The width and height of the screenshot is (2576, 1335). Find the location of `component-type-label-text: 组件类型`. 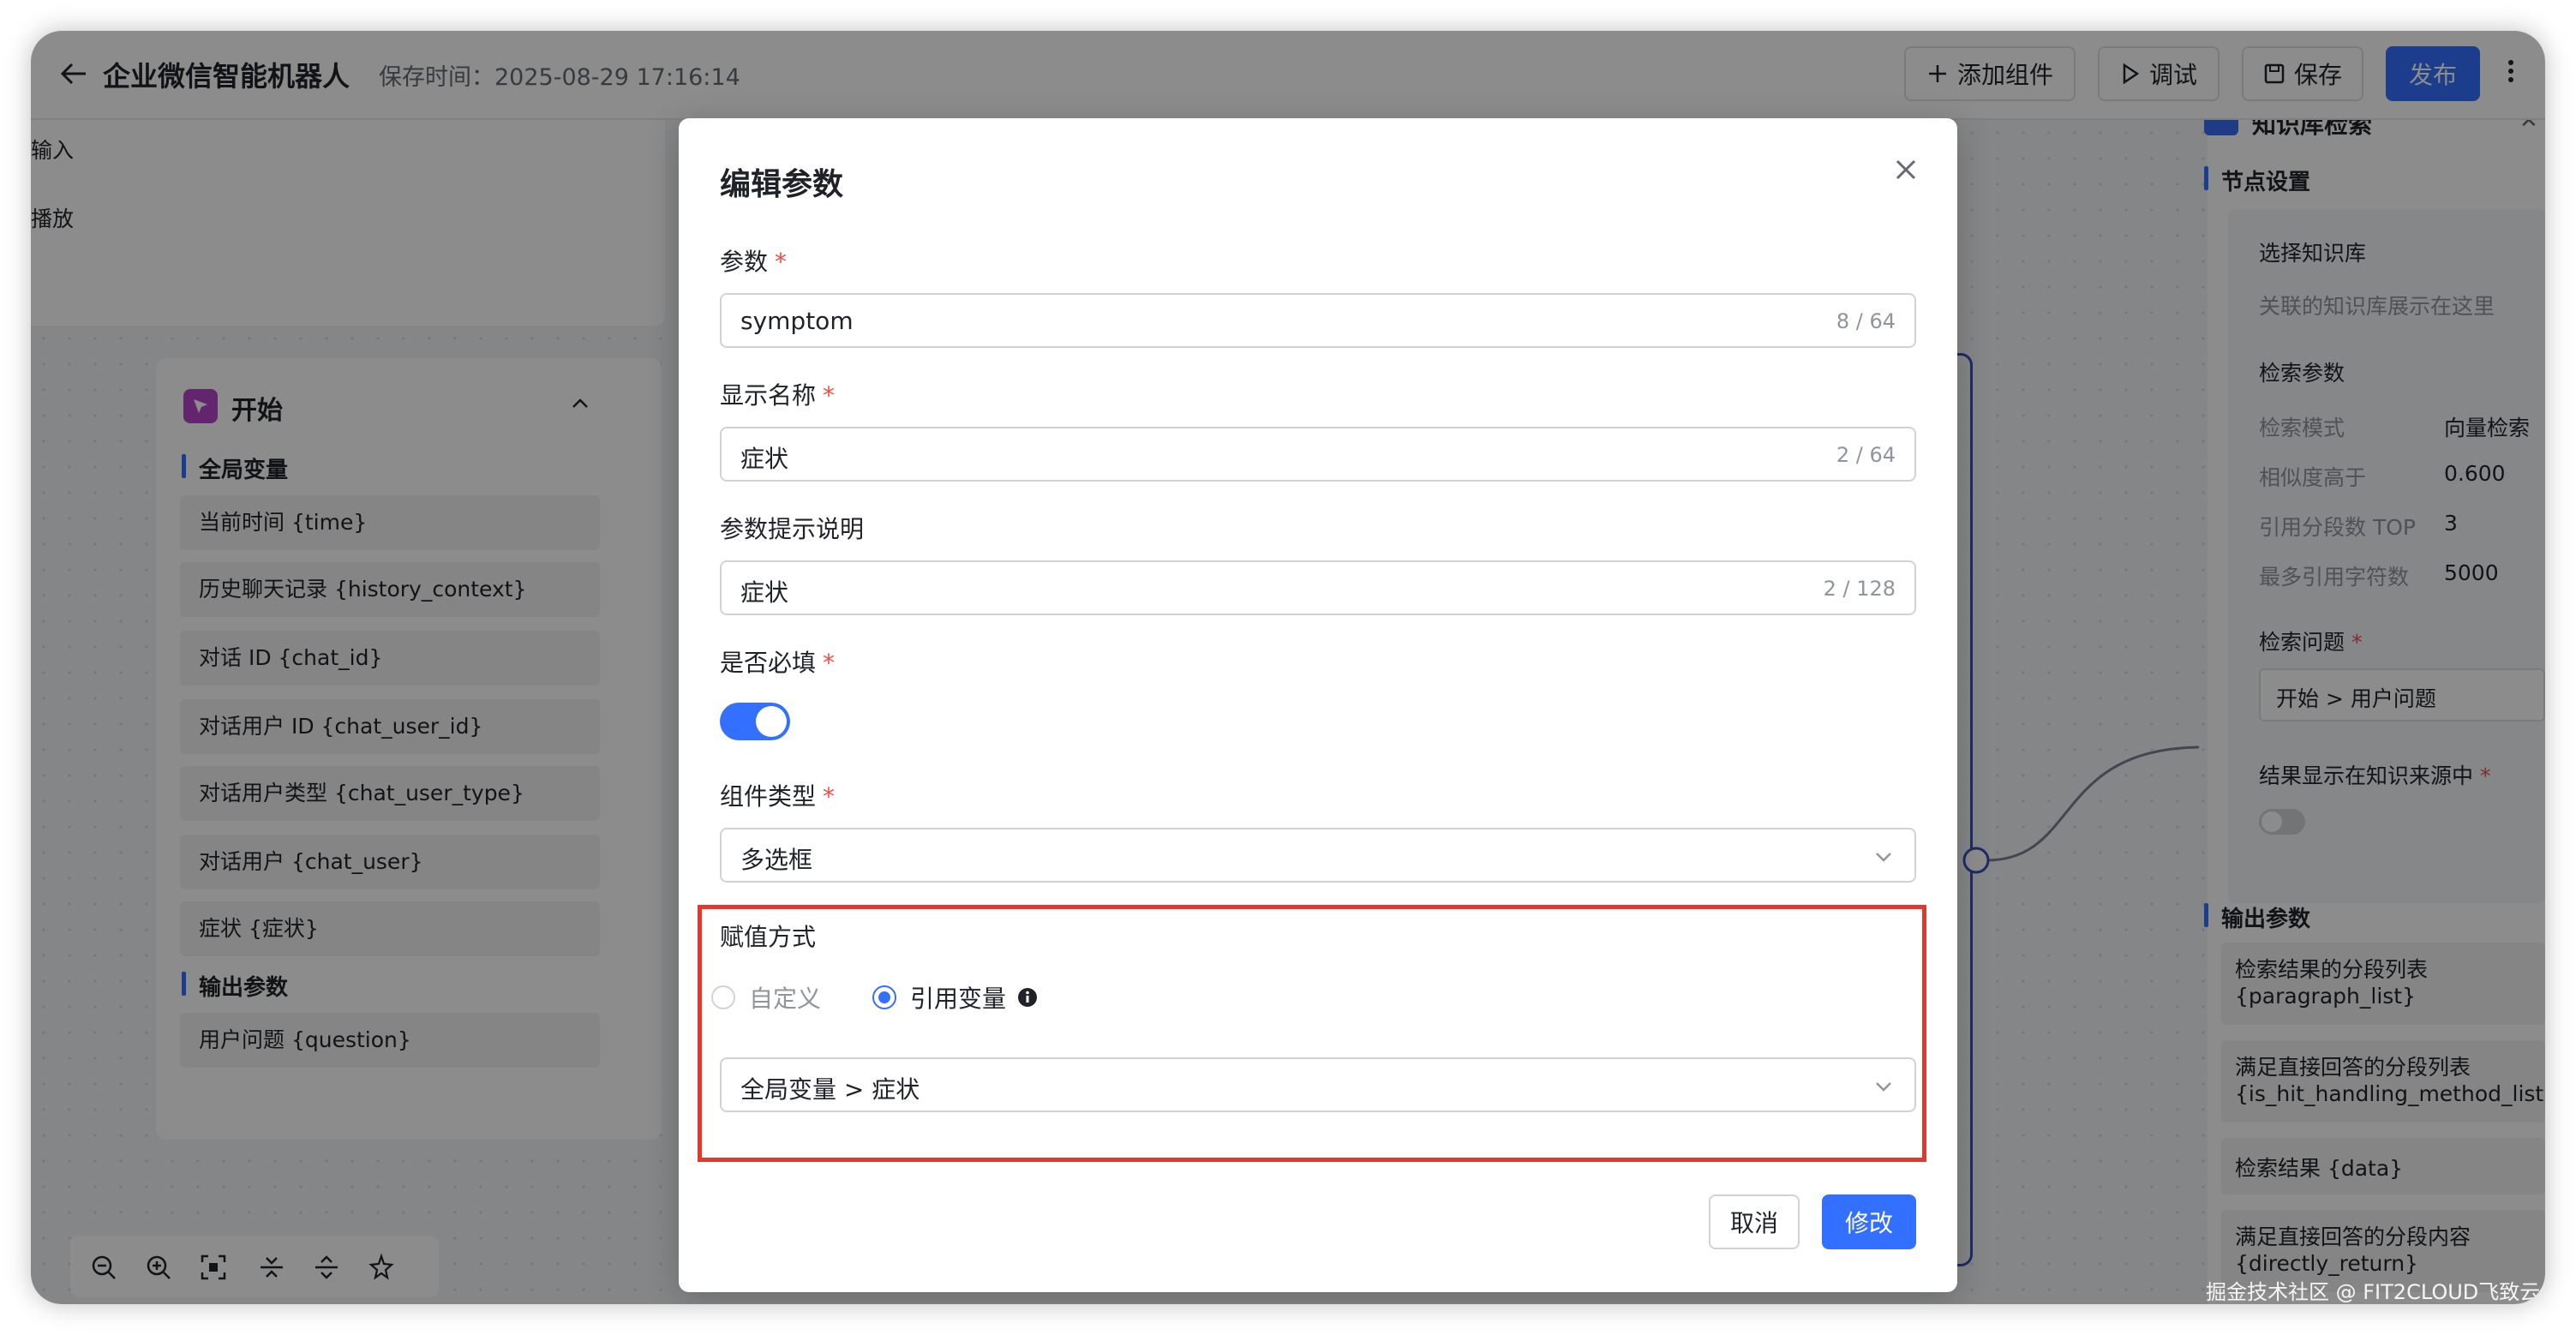

component-type-label-text: 组件类型 is located at coordinates (768, 797).